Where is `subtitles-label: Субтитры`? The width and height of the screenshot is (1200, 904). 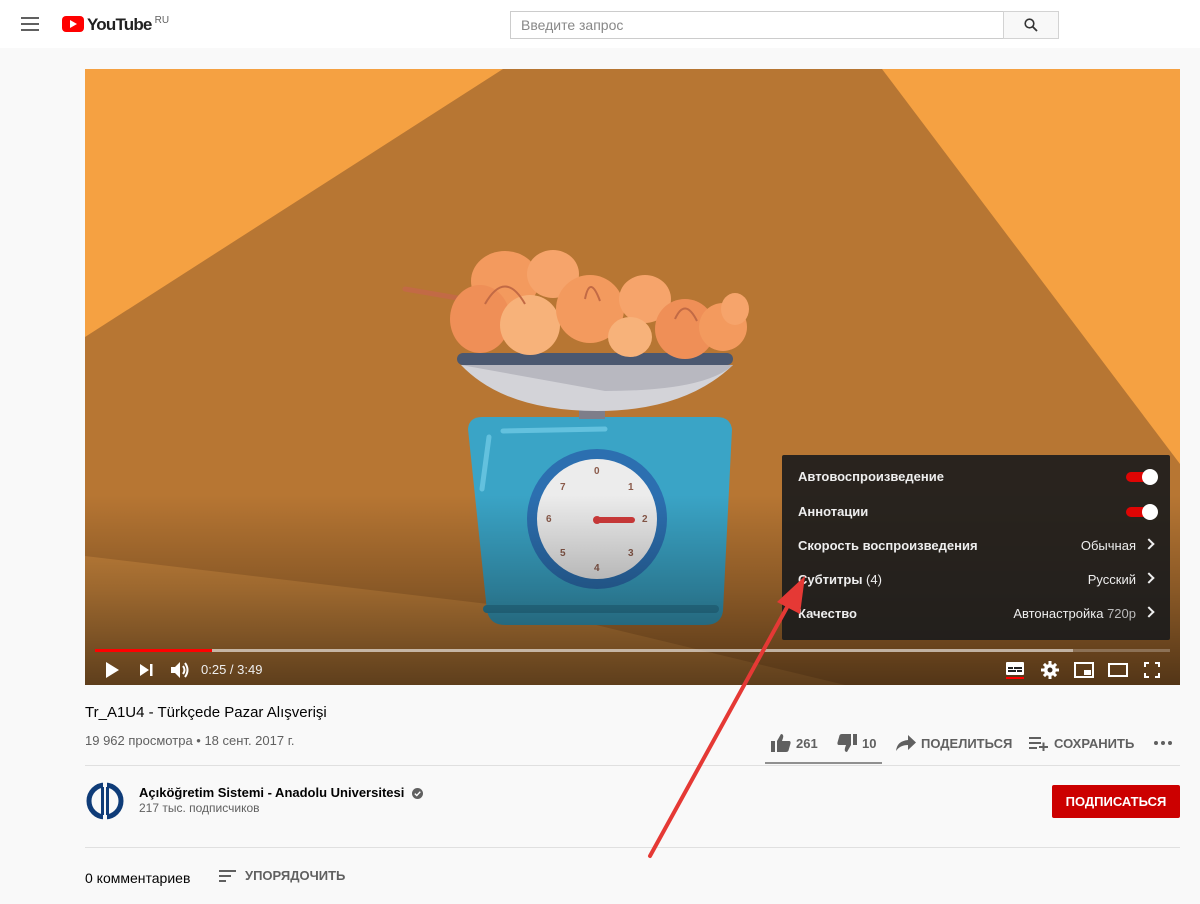 subtitles-label: Субтитры is located at coordinates (830, 579).